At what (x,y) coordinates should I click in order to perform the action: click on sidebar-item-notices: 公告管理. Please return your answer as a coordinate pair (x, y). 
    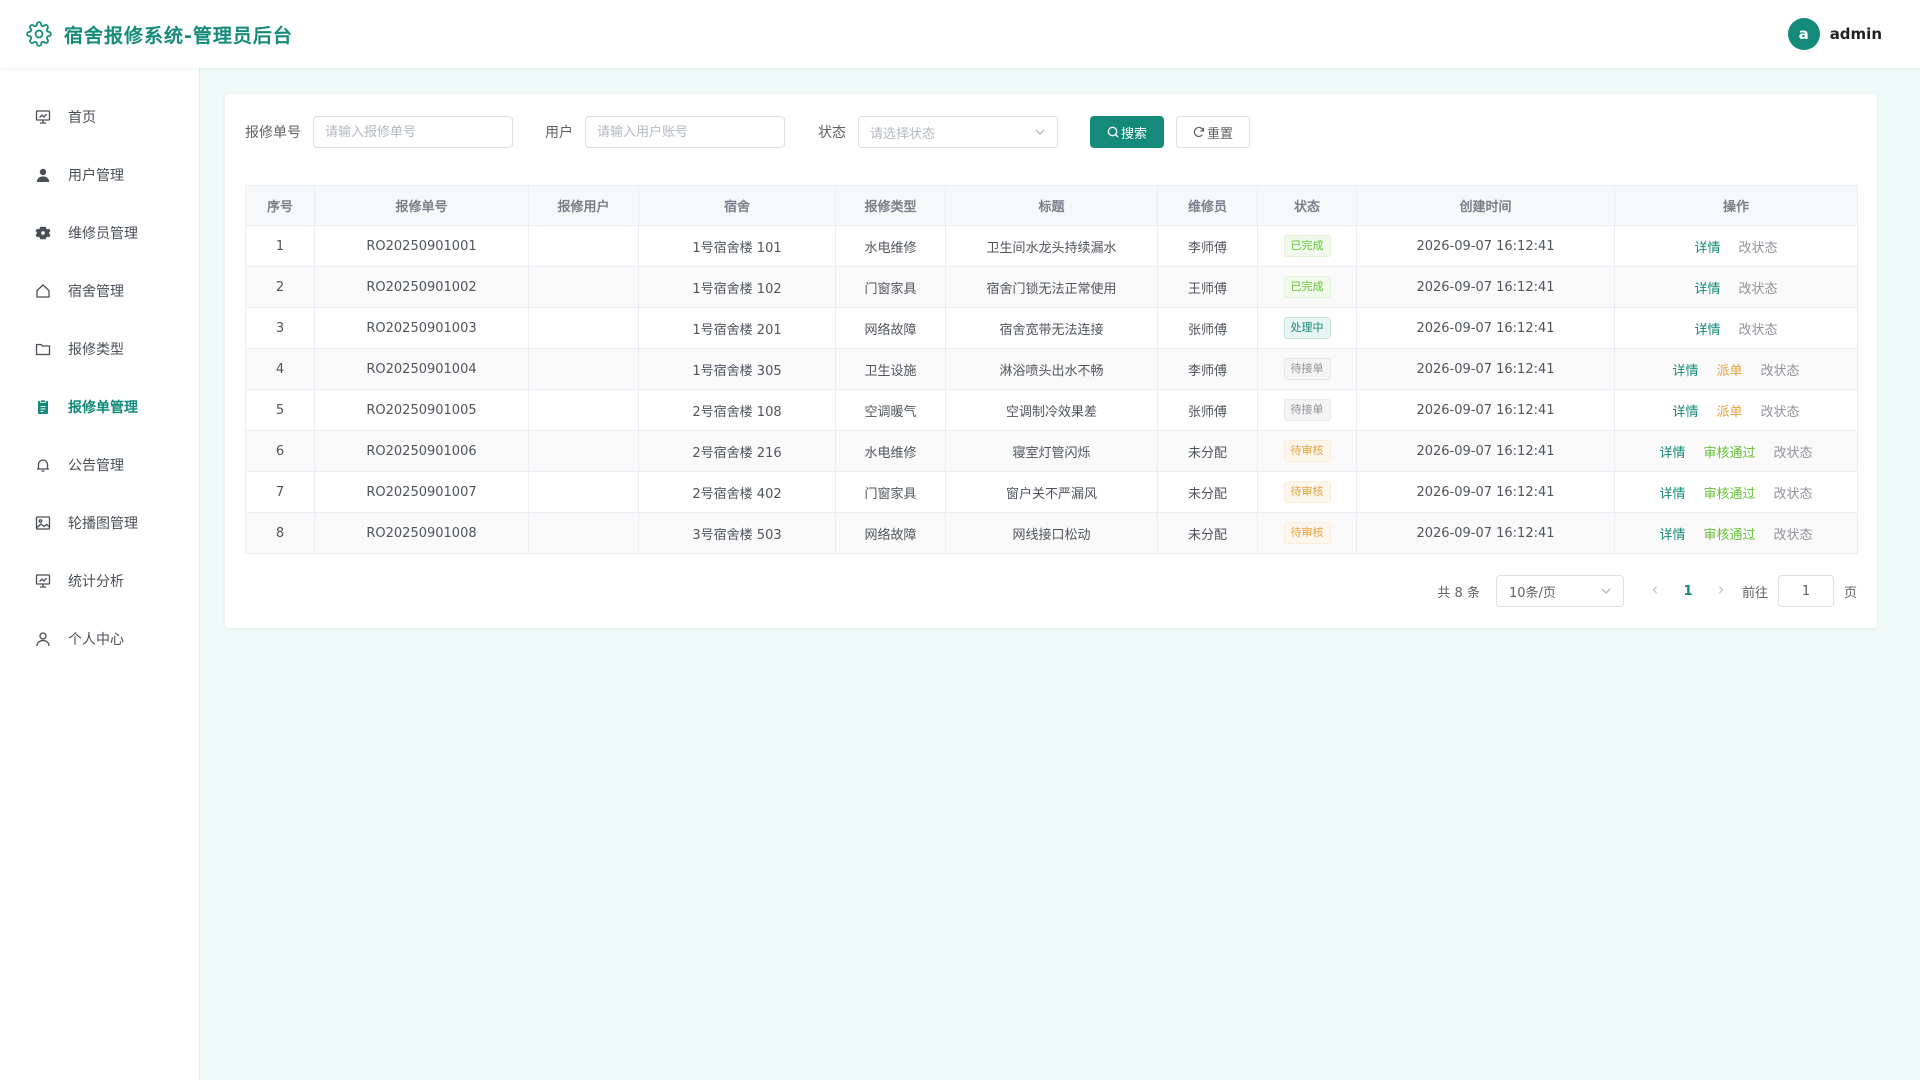
    Looking at the image, I should click on (99, 465).